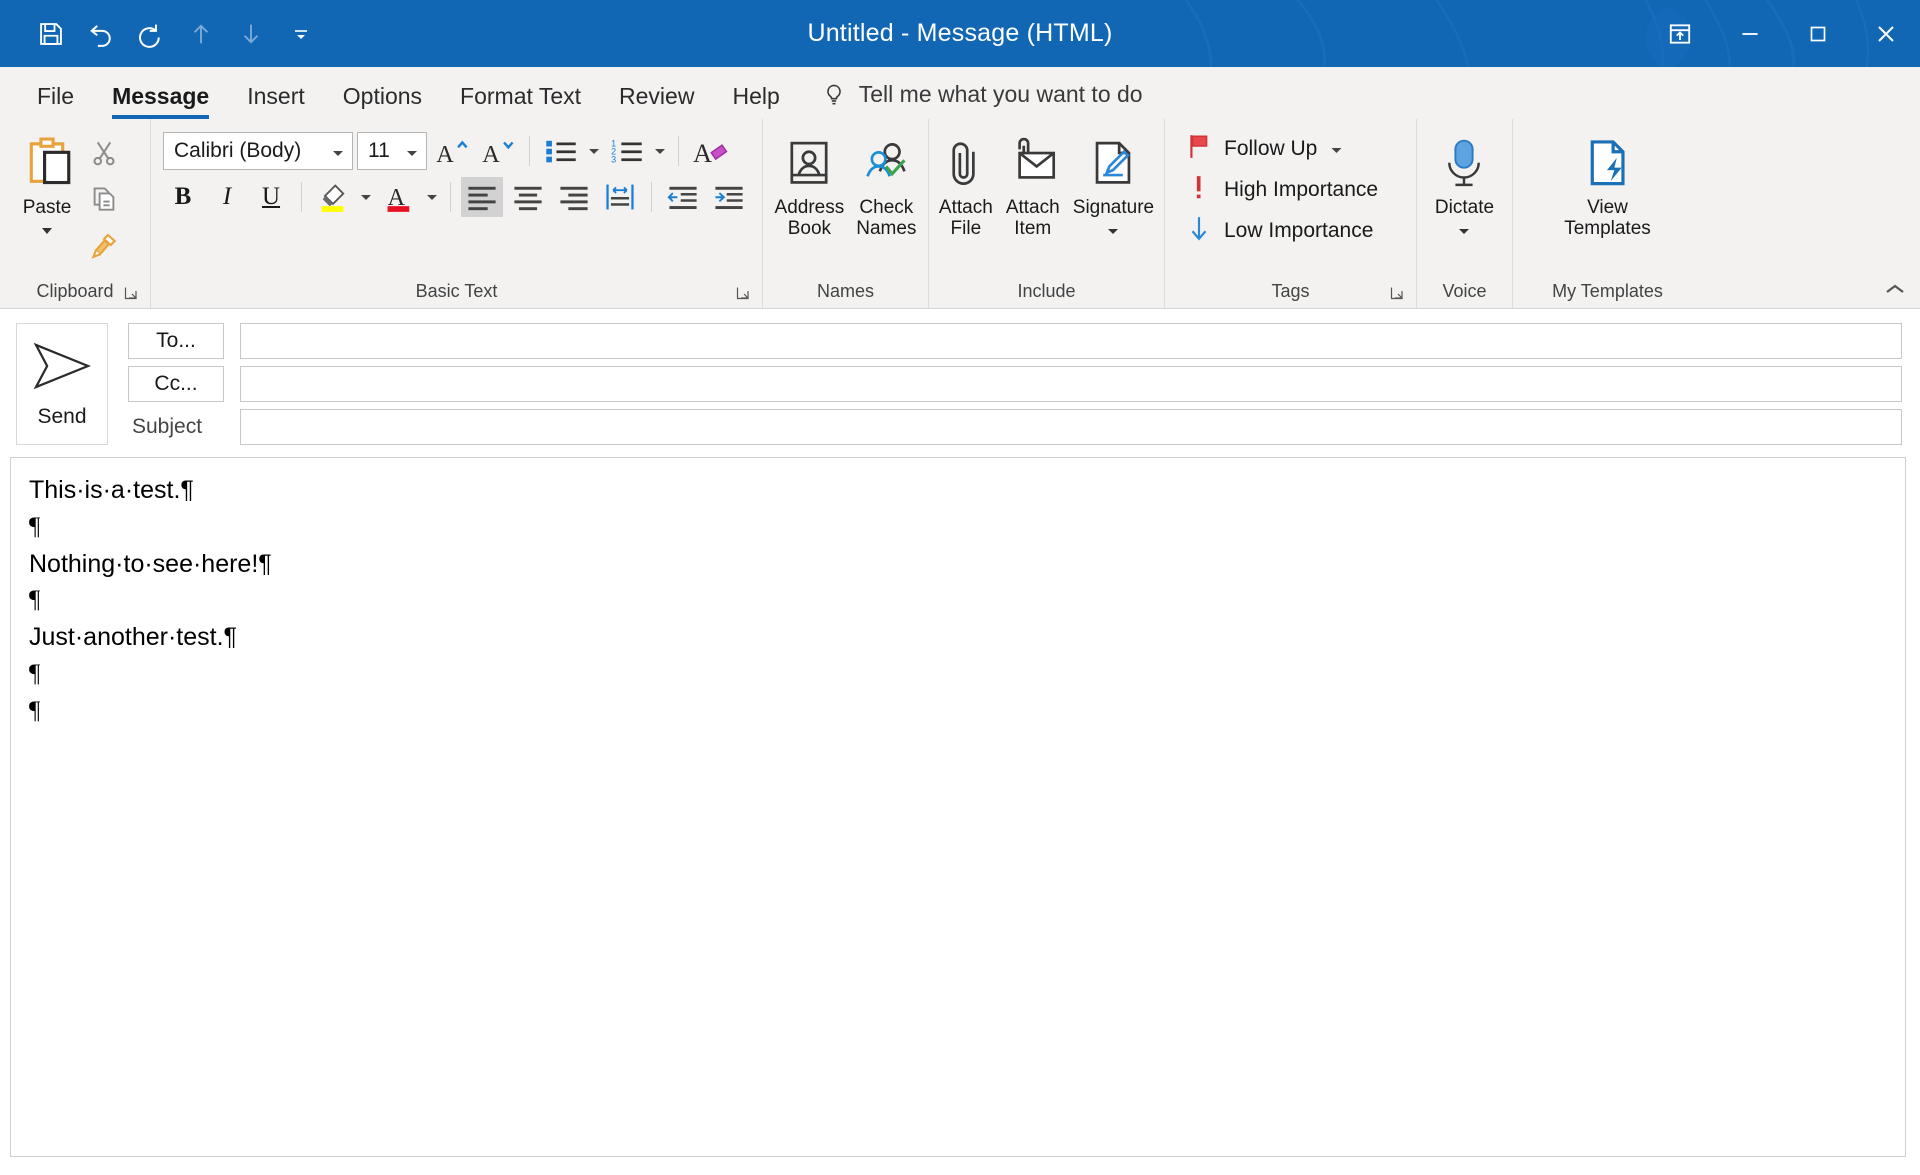 The width and height of the screenshot is (1920, 1175). What do you see at coordinates (132, 292) in the screenshot?
I see `clipboard-dialog-launcher-icon` at bounding box center [132, 292].